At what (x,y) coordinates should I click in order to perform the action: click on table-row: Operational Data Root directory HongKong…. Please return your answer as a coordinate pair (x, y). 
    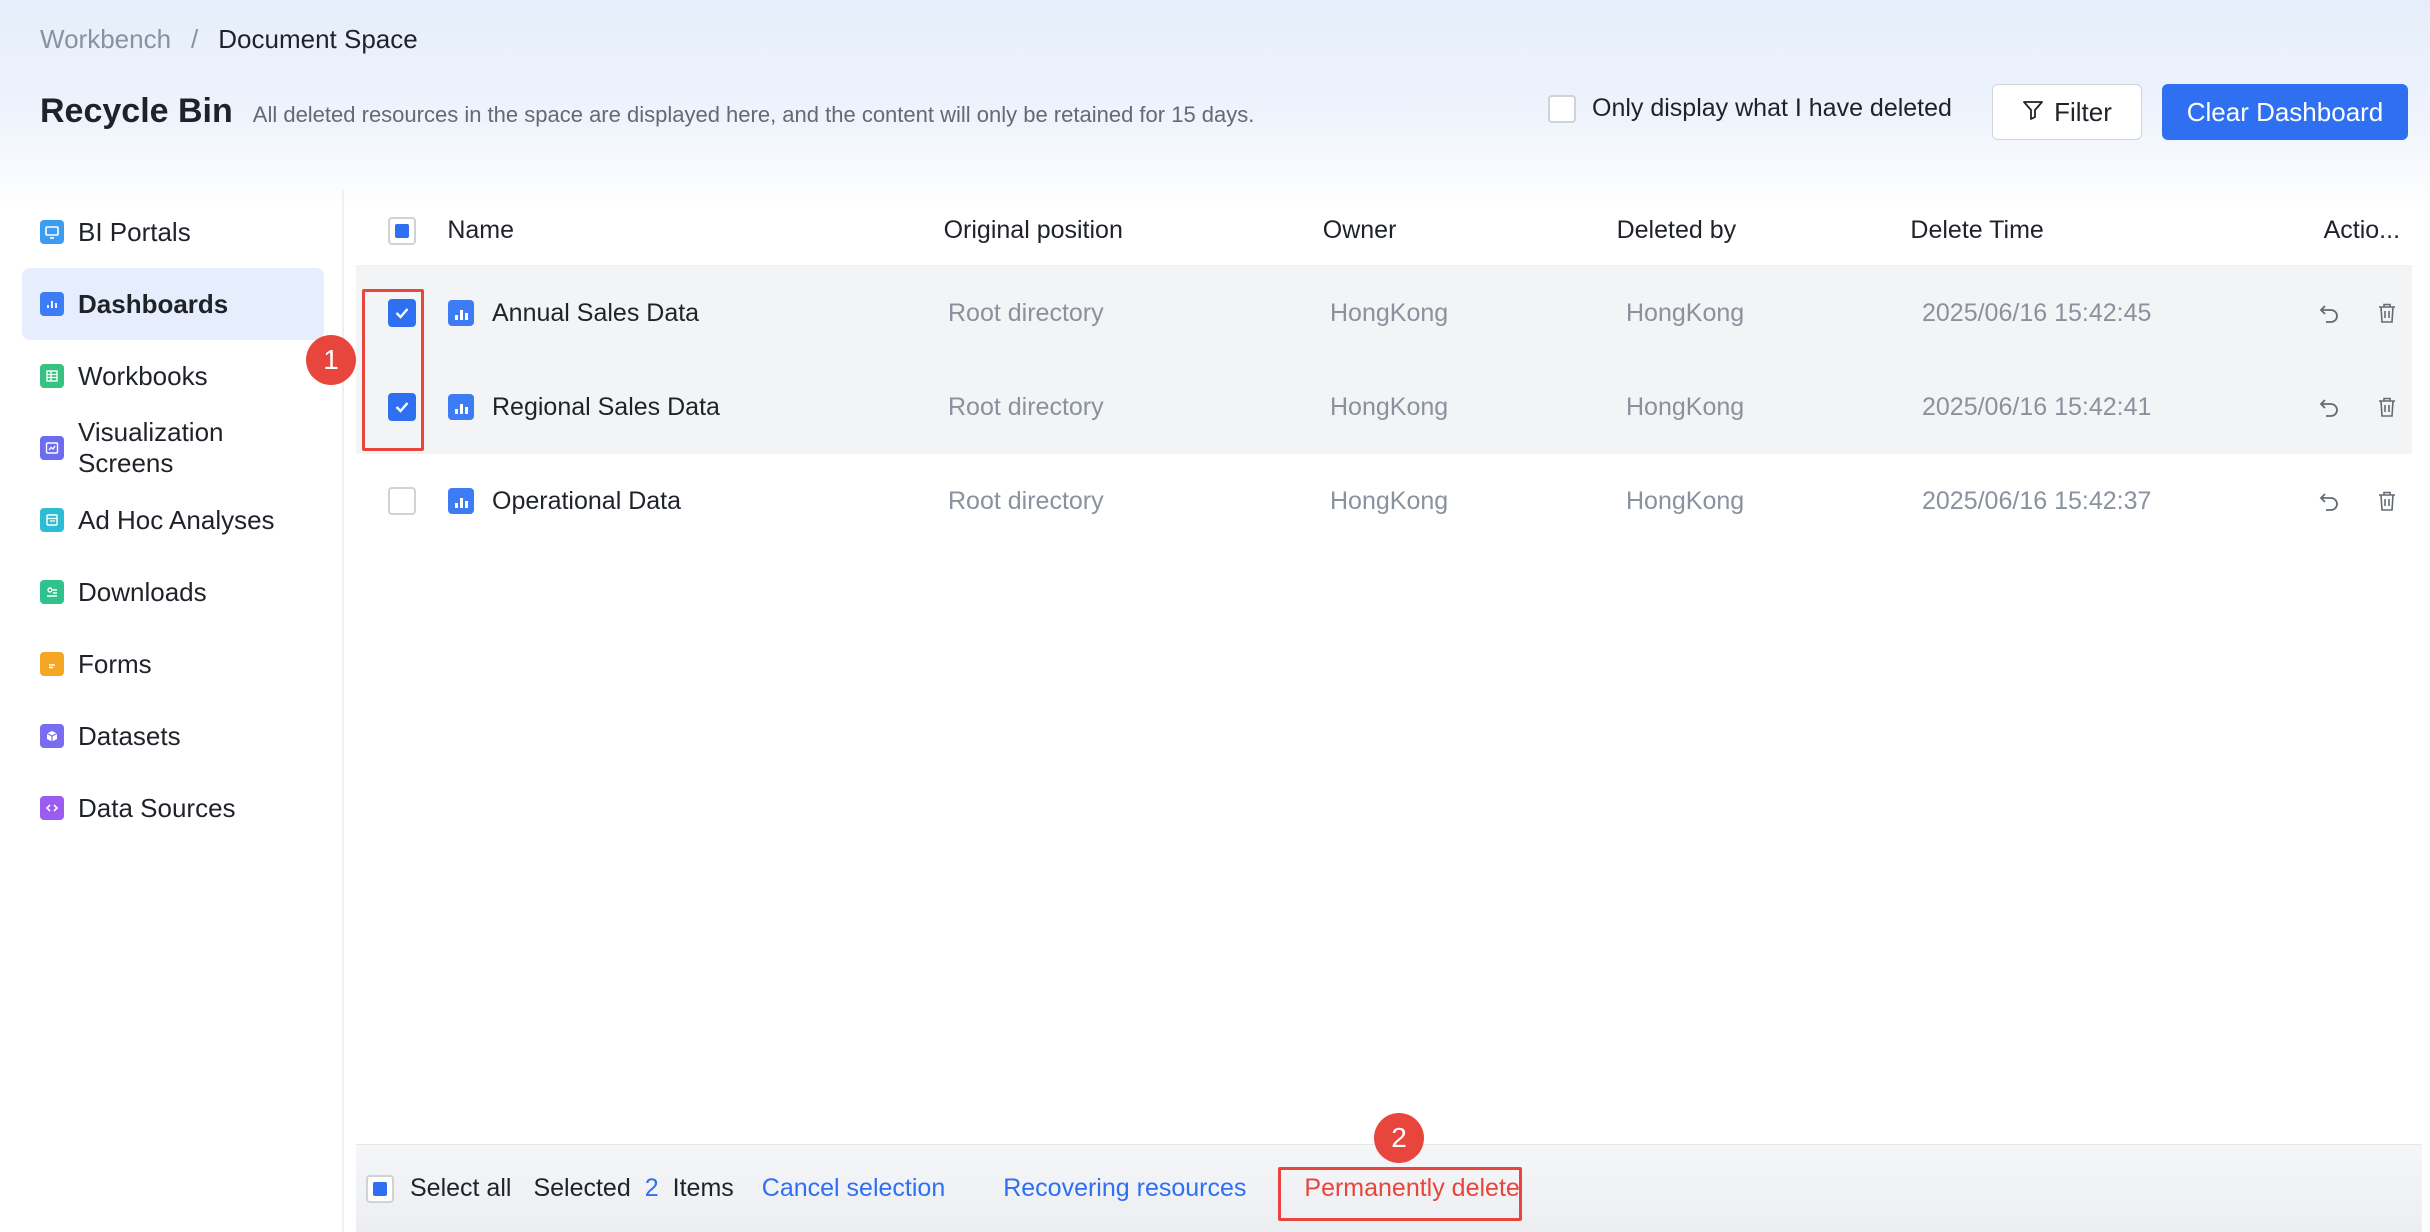
    Looking at the image, I should click on (1384, 501).